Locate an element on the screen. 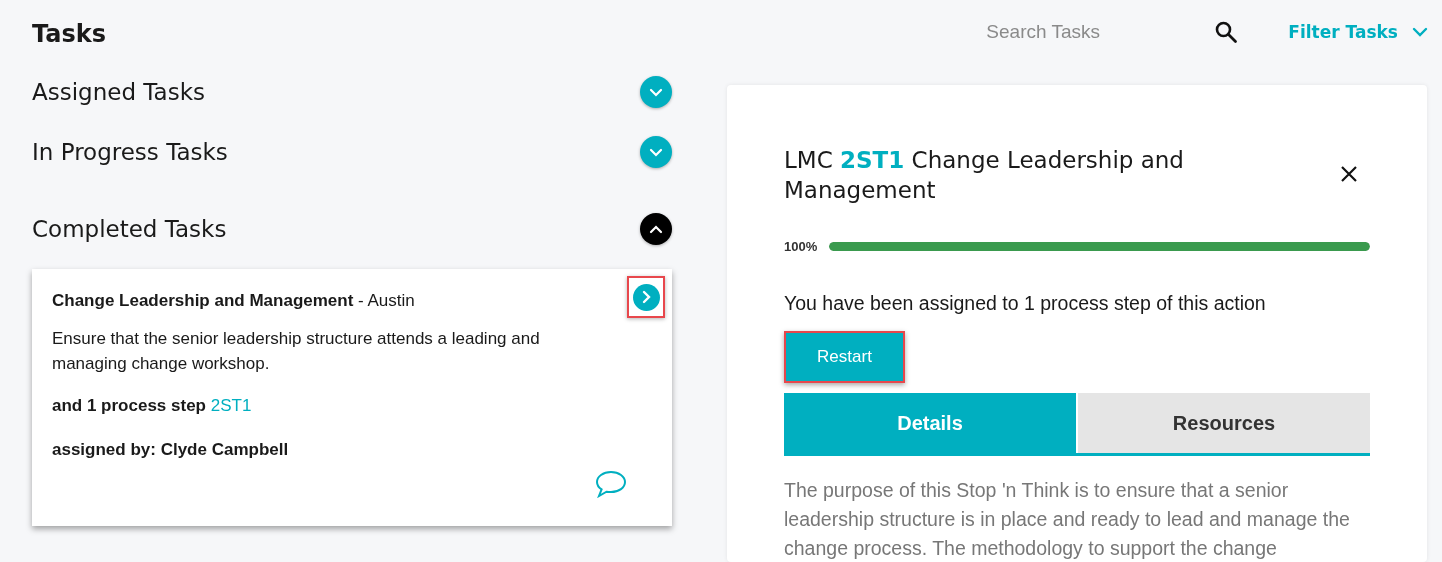 The width and height of the screenshot is (1442, 562). open-task-button is located at coordinates (646, 297).